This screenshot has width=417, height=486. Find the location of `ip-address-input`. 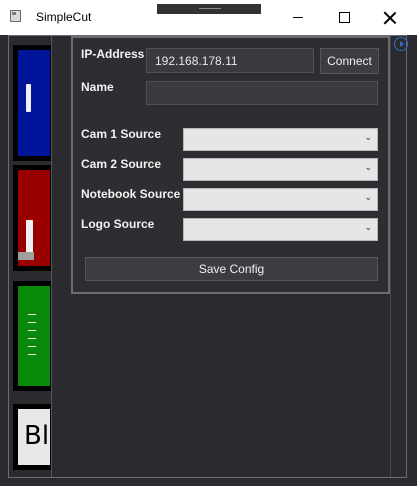

ip-address-input is located at coordinates (230, 60).